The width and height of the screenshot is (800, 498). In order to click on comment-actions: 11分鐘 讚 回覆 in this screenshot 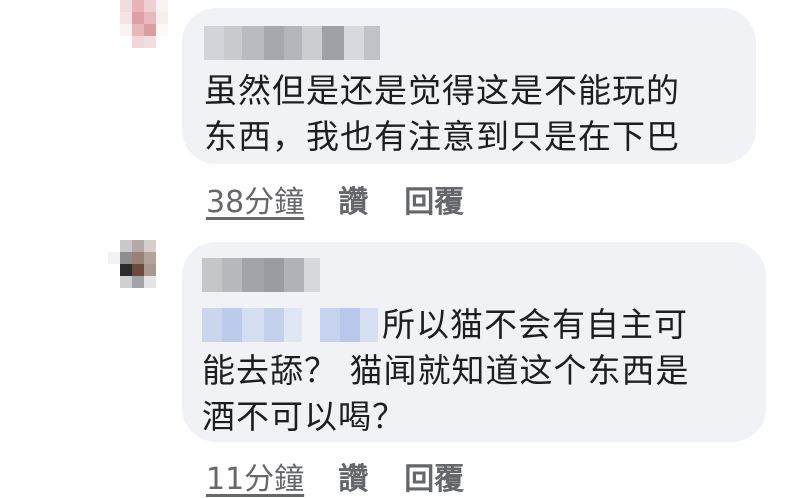, I will do `click(335, 476)`.